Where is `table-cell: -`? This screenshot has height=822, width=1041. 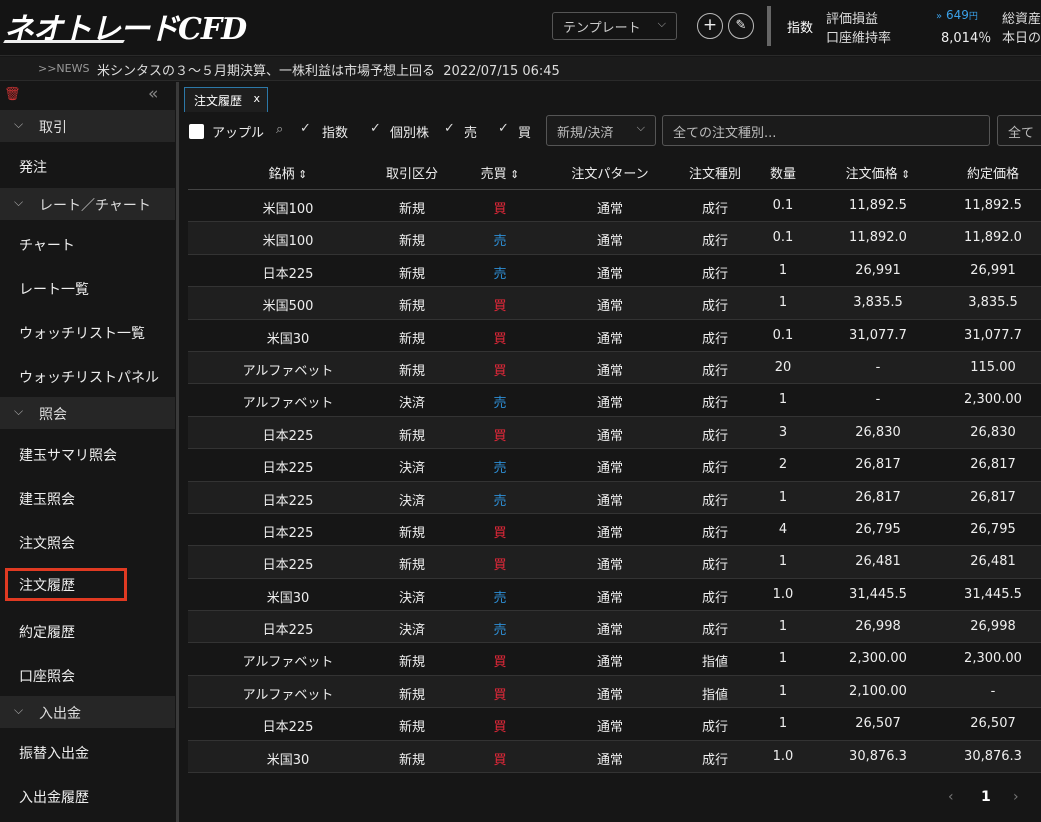
table-cell: - is located at coordinates (878, 400).